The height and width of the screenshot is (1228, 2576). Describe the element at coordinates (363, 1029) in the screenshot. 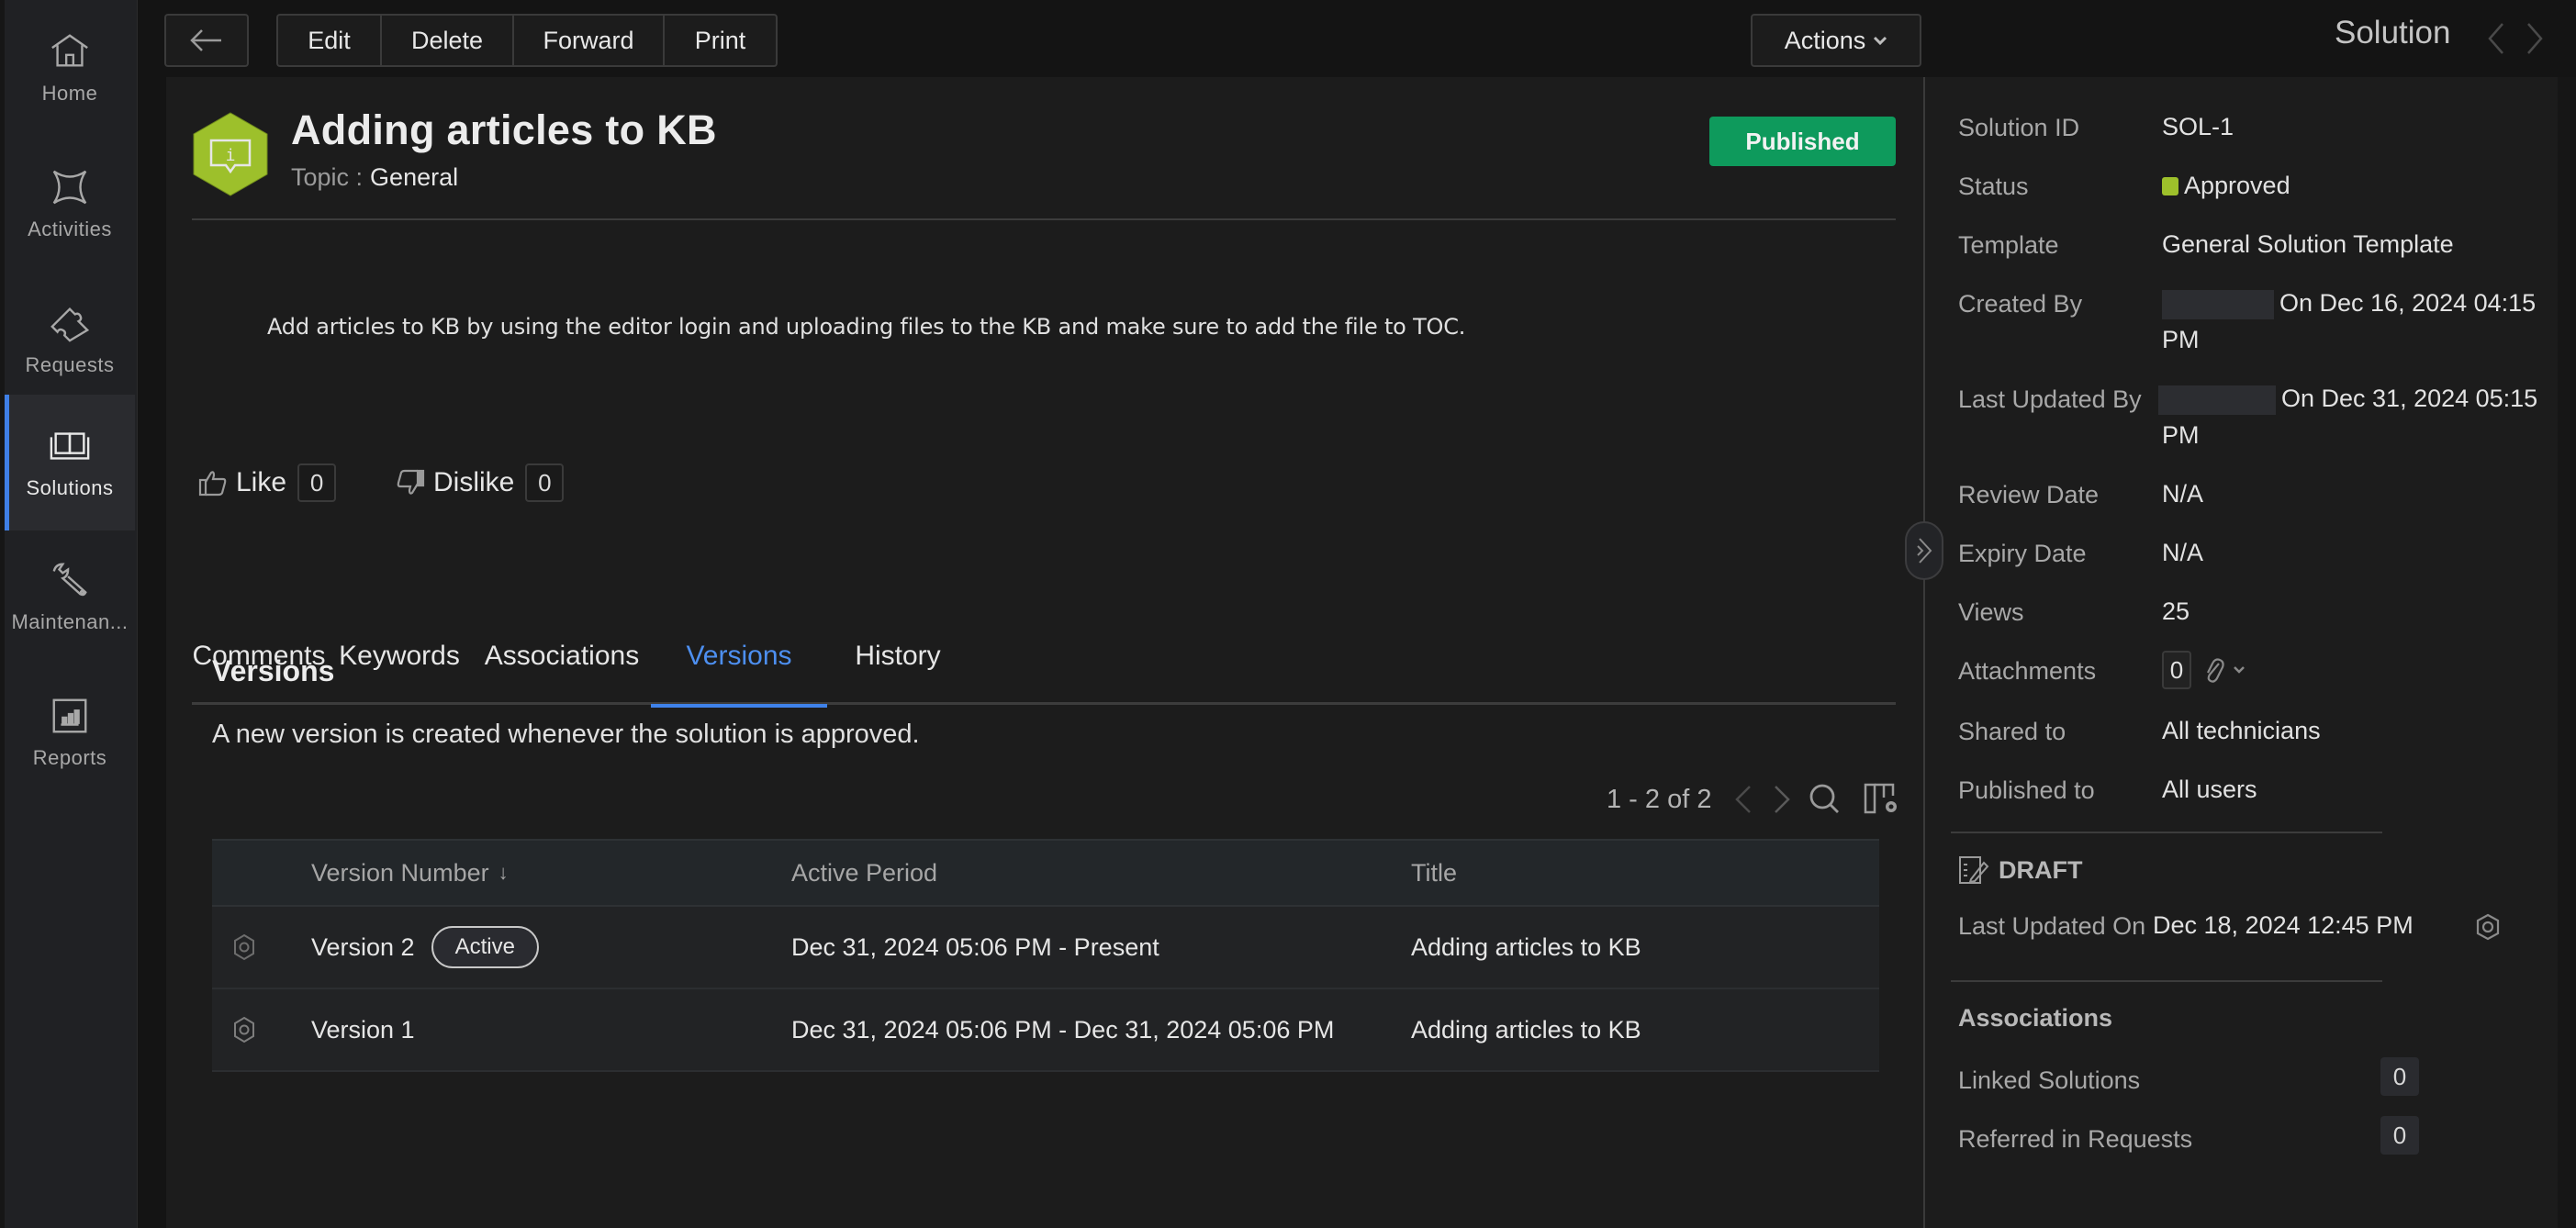

I see `version-cell: Version 1` at that location.